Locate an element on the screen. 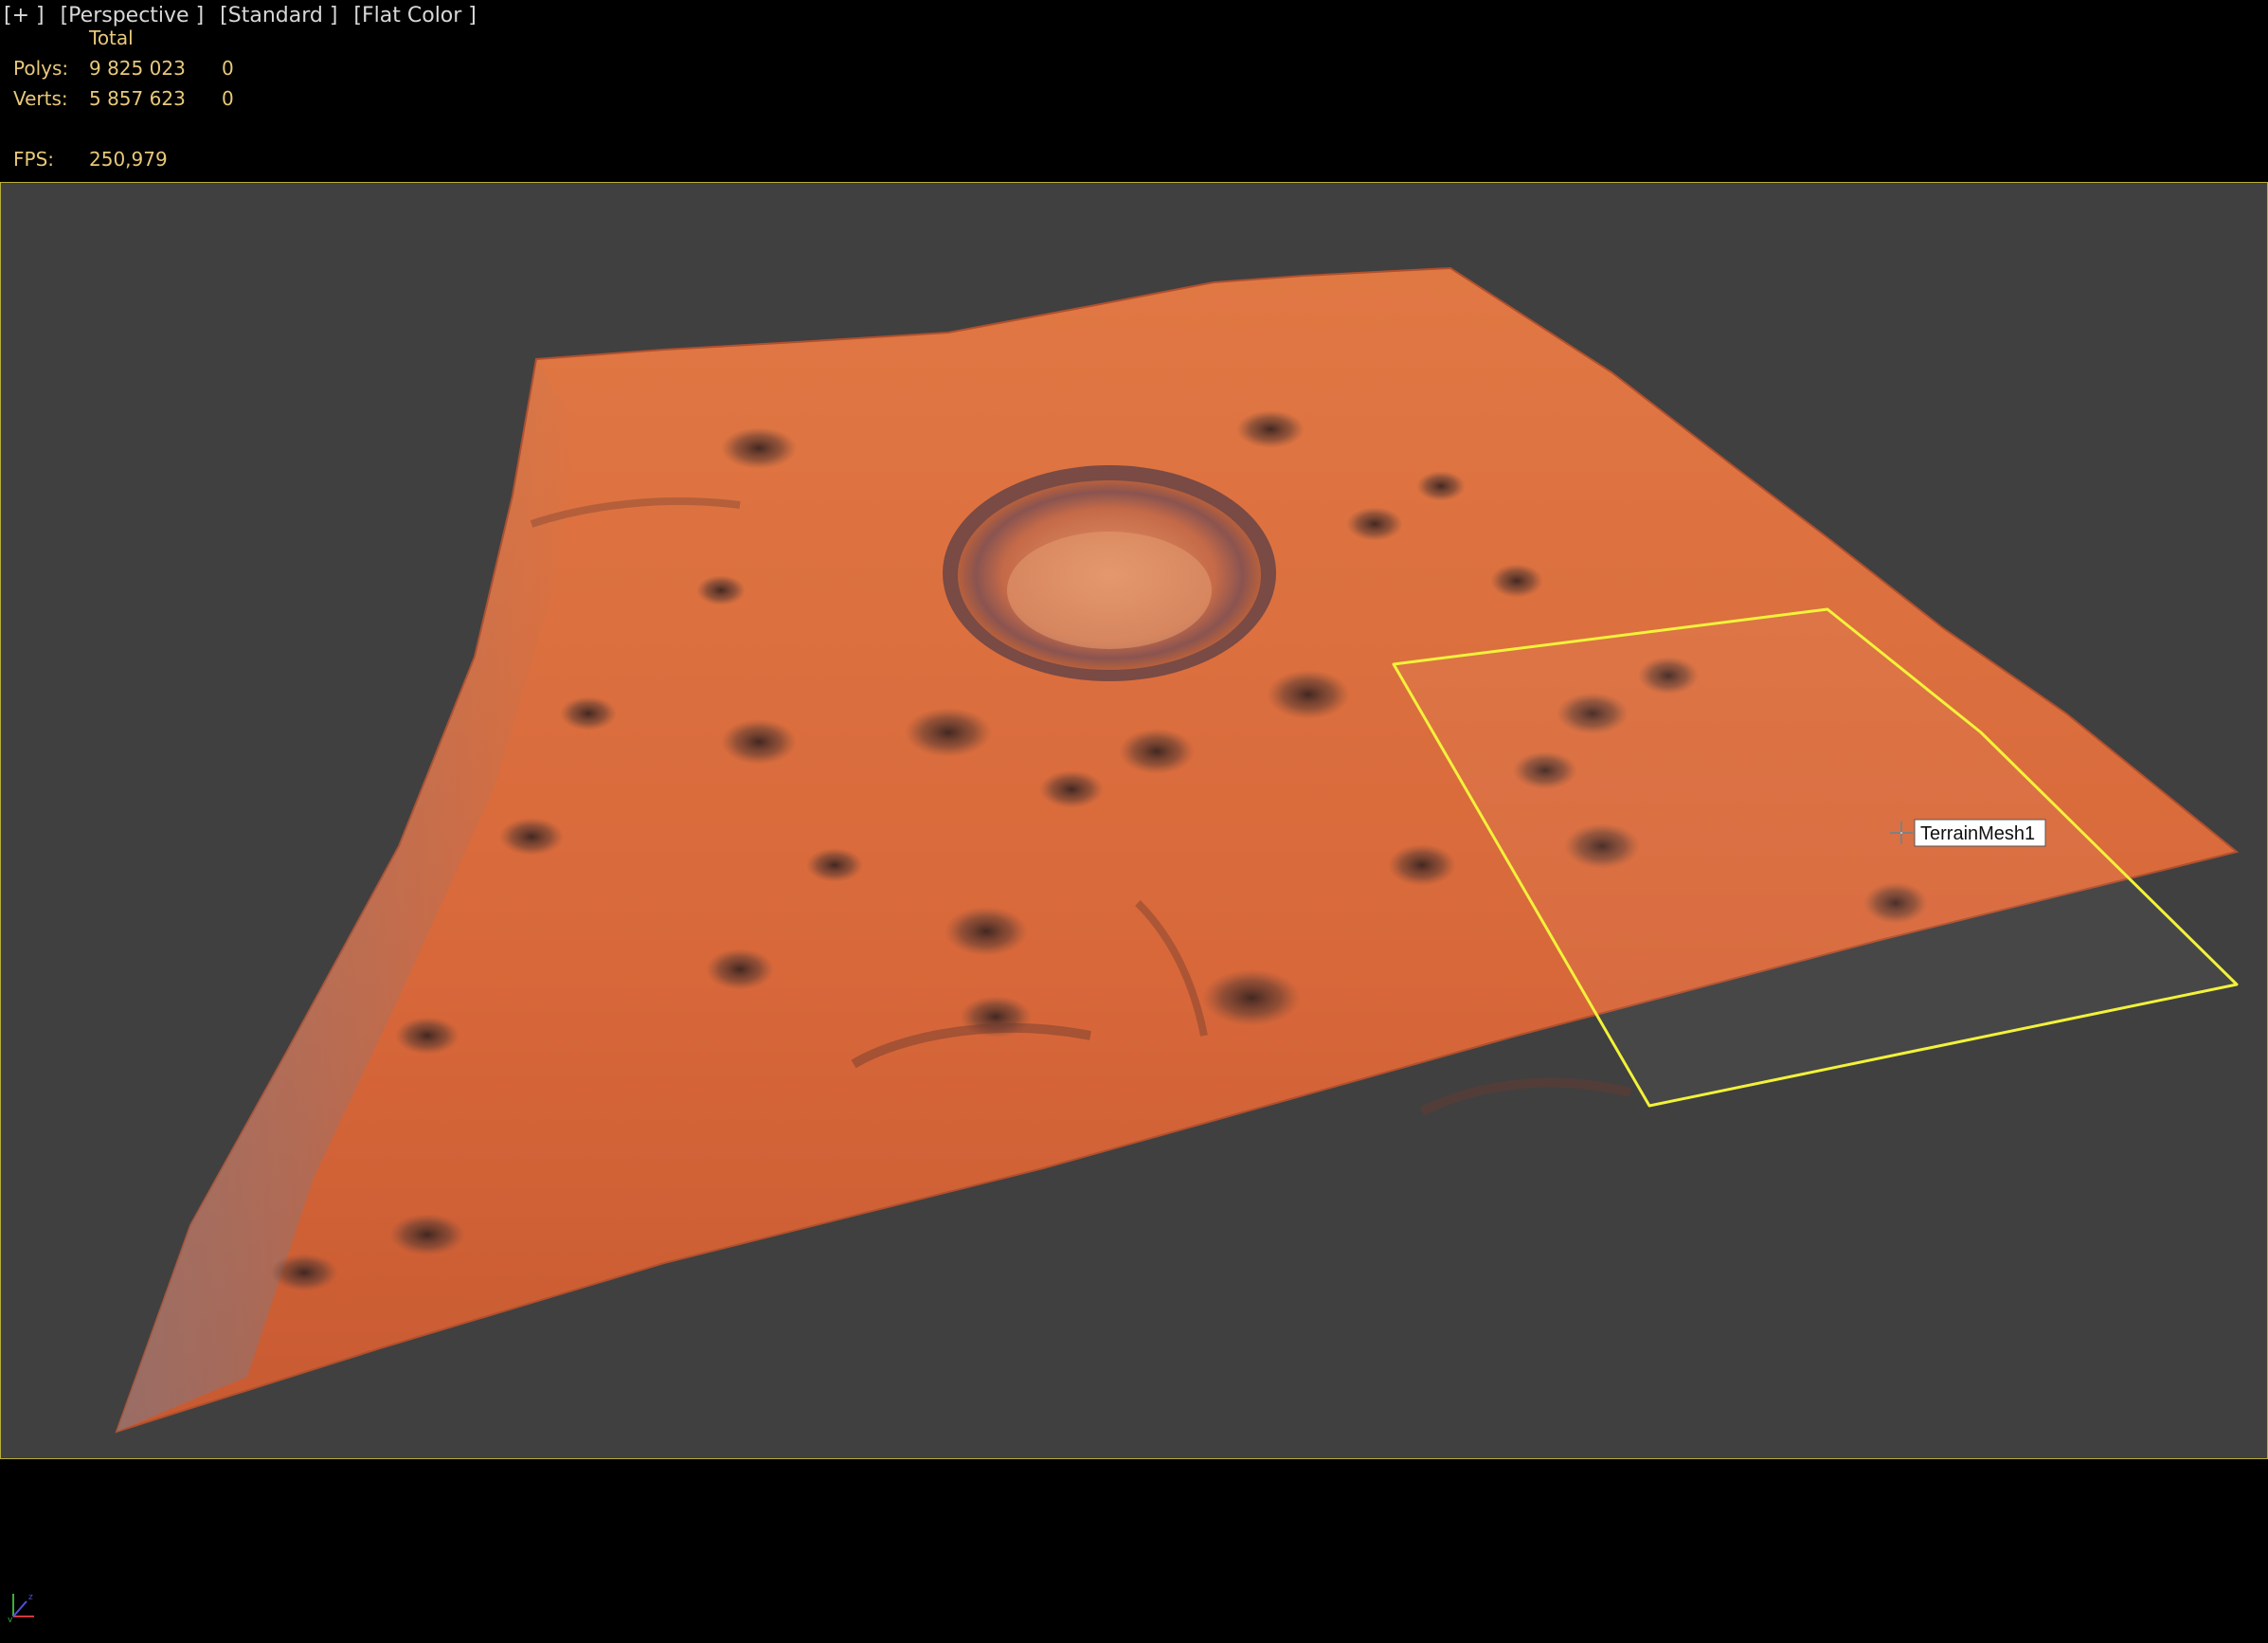  polys-total: 9 825 023 is located at coordinates (137, 68).